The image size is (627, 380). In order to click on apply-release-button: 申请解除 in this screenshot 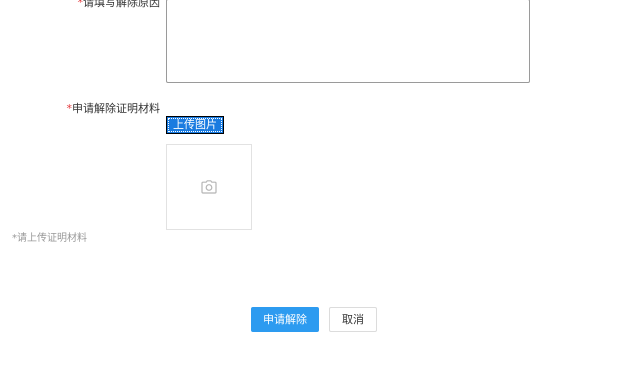, I will do `click(285, 319)`.